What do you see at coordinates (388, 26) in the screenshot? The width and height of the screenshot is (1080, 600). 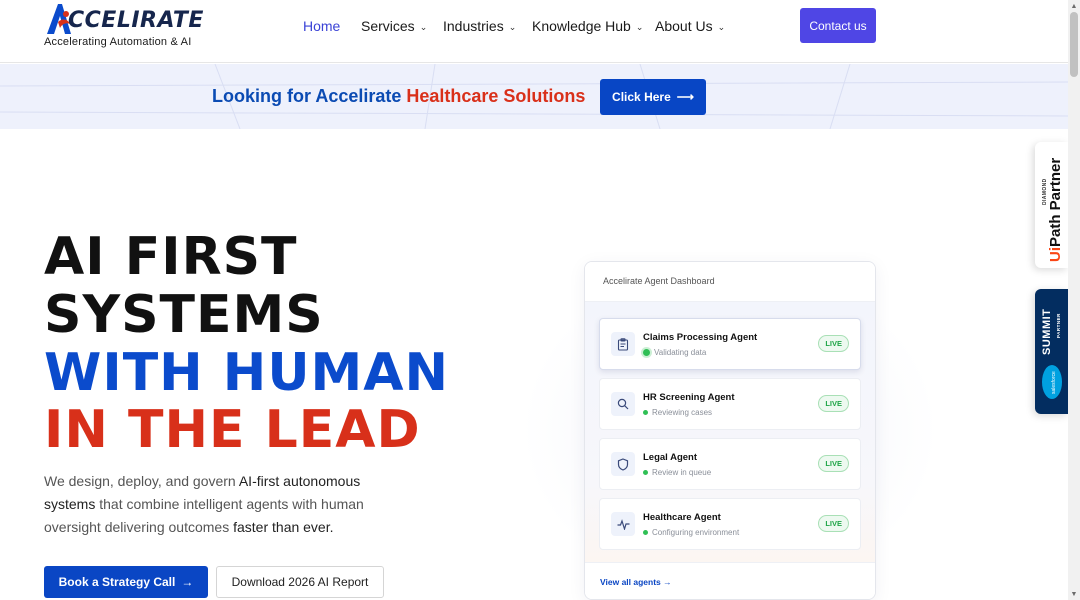 I see `nav-services-label: Services` at bounding box center [388, 26].